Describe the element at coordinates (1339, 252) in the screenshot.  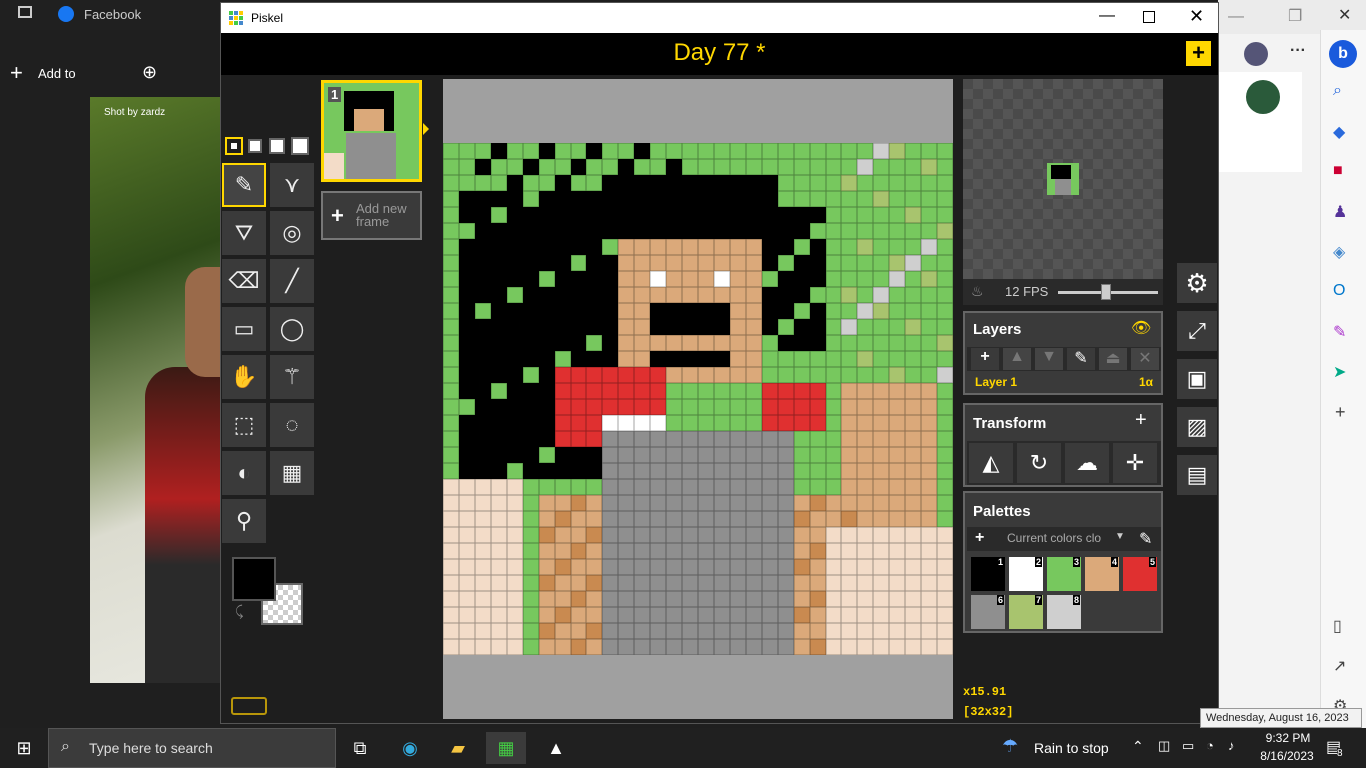
I see `copilot-icon: ◈` at that location.